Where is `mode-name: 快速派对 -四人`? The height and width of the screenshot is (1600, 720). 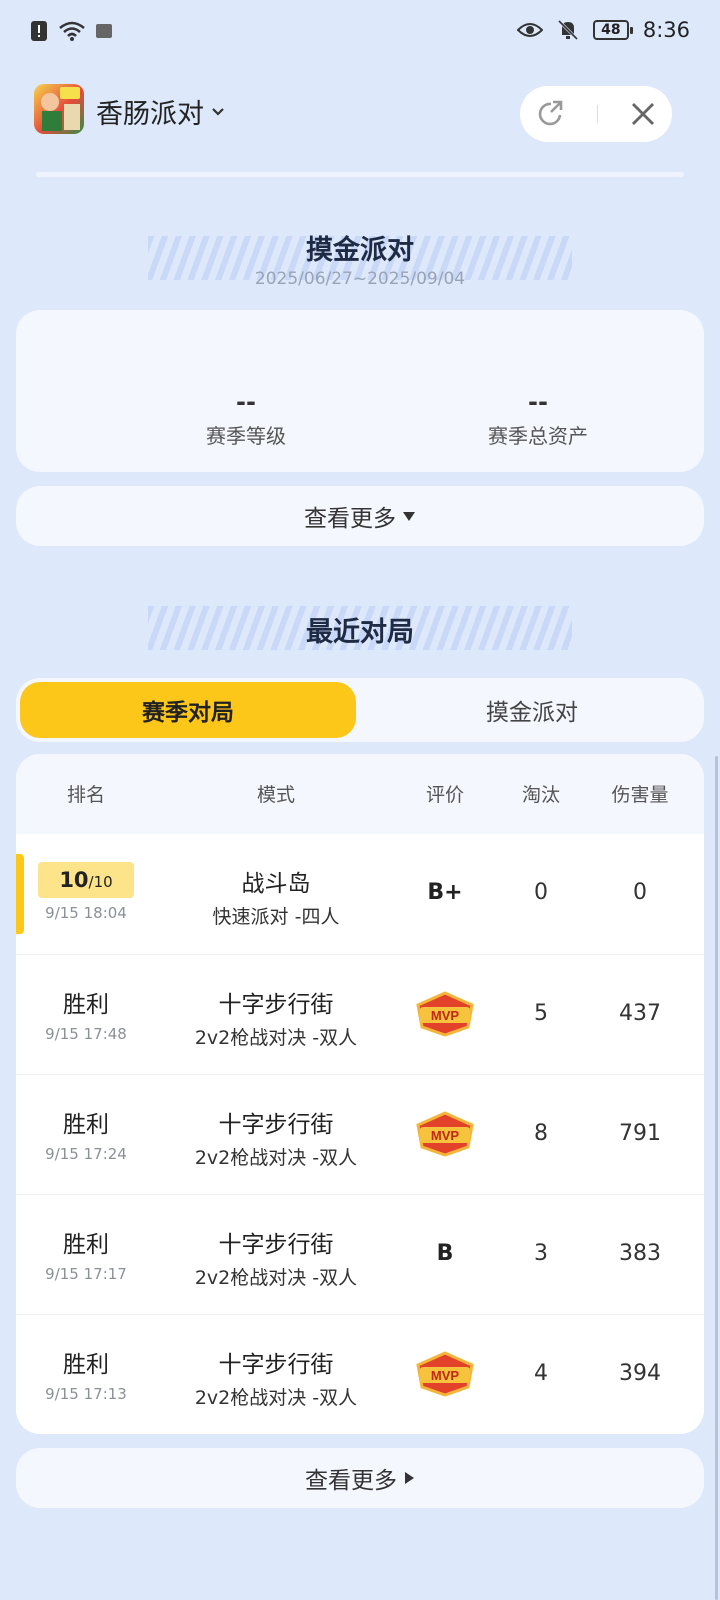
mode-name: 快速派对 -四人 is located at coordinates (276, 917).